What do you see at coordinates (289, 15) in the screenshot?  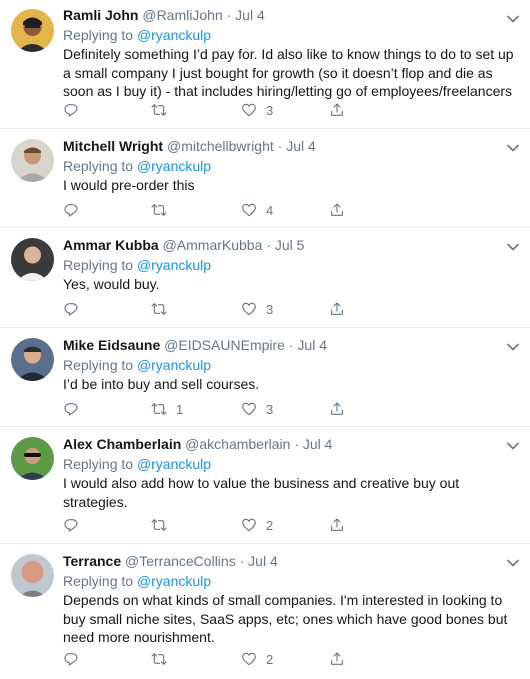 I see `tweet-header: Ramli John @RamliJohn · Jul 4` at bounding box center [289, 15].